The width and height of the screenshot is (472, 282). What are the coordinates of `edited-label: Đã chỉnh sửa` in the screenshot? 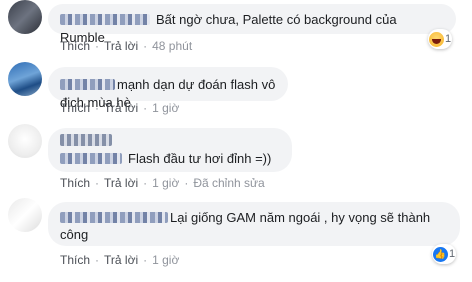 It's located at (228, 183).